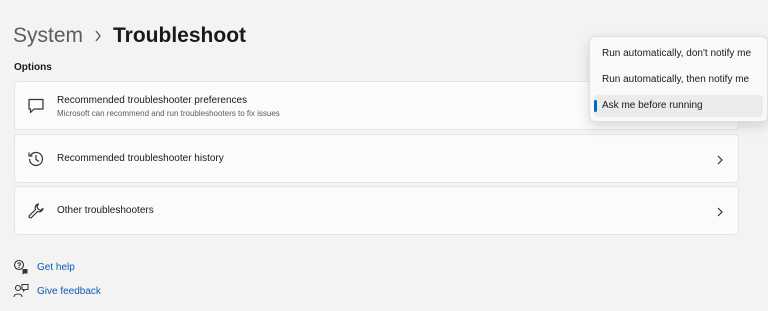 This screenshot has height=311, width=768. Describe the element at coordinates (56, 267) in the screenshot. I see `get-help-label: Get help` at that location.